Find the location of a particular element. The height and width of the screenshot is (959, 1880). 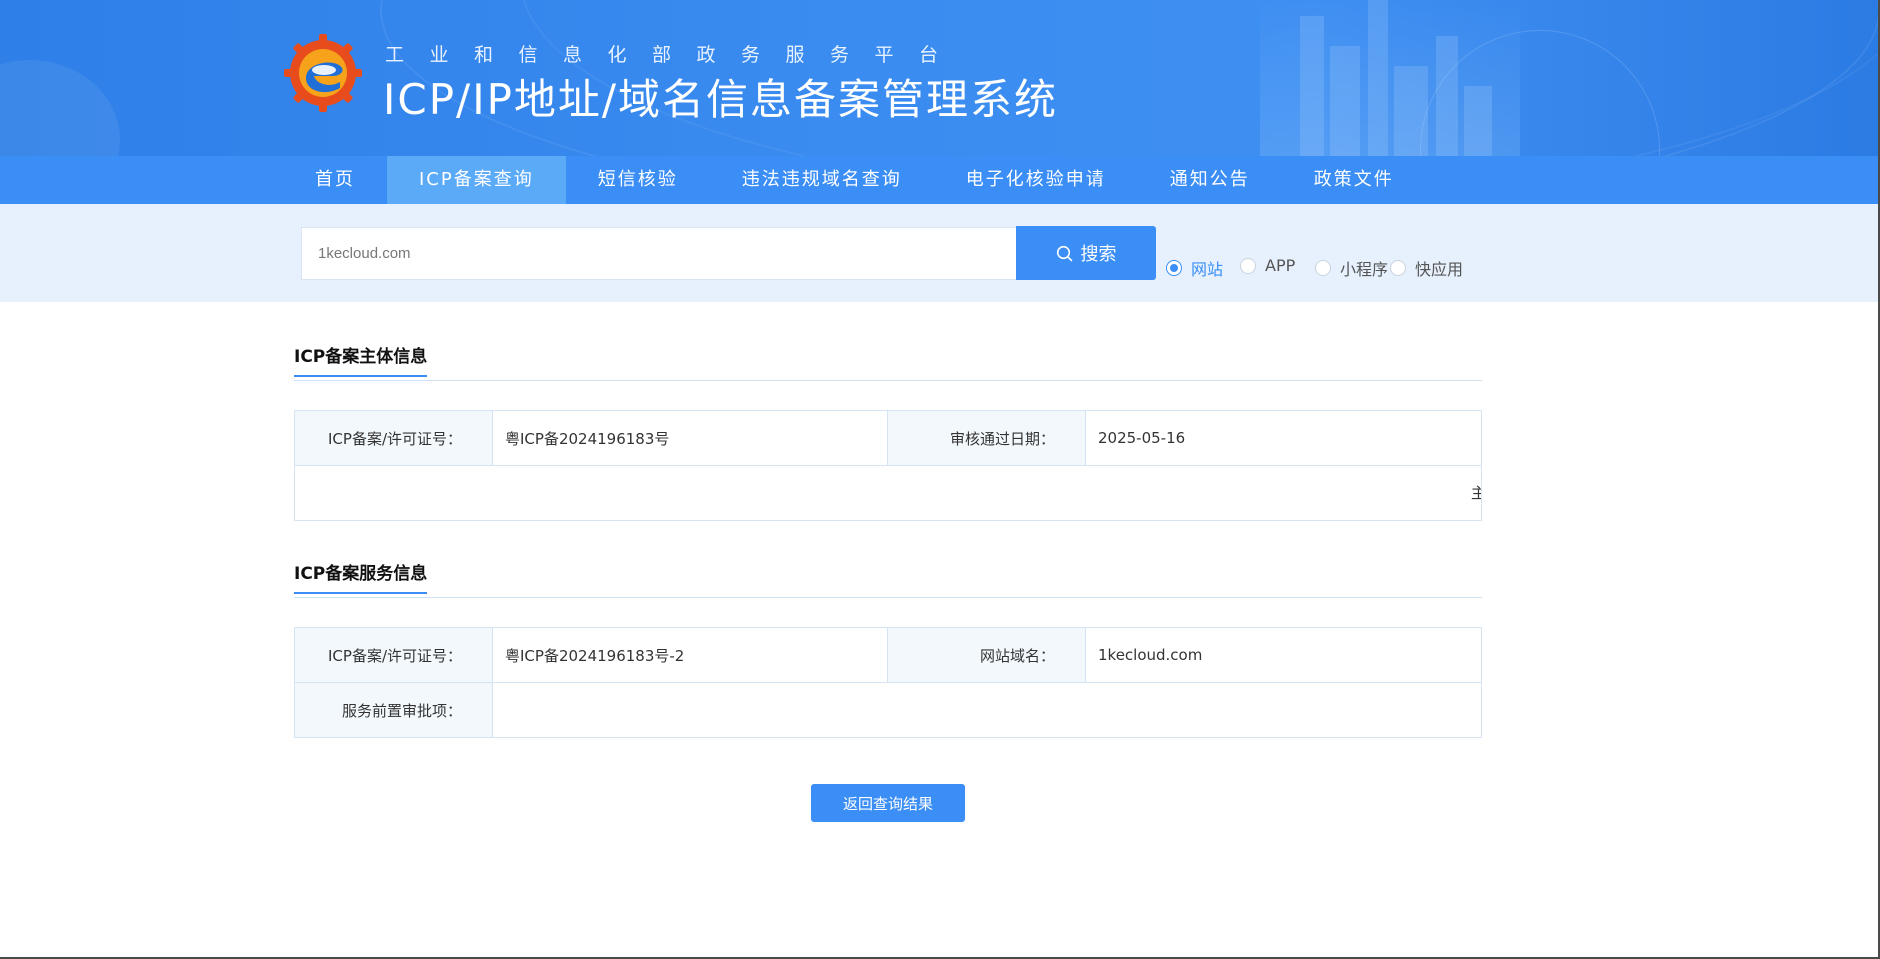

search-type-quick-app: 快应用 is located at coordinates (1426, 268).